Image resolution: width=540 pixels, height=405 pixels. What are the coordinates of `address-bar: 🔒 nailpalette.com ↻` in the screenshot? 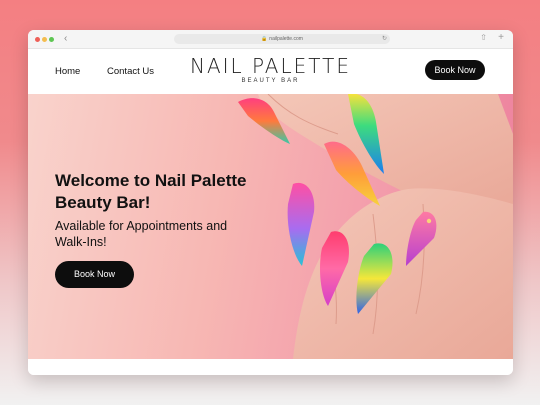 It's located at (282, 39).